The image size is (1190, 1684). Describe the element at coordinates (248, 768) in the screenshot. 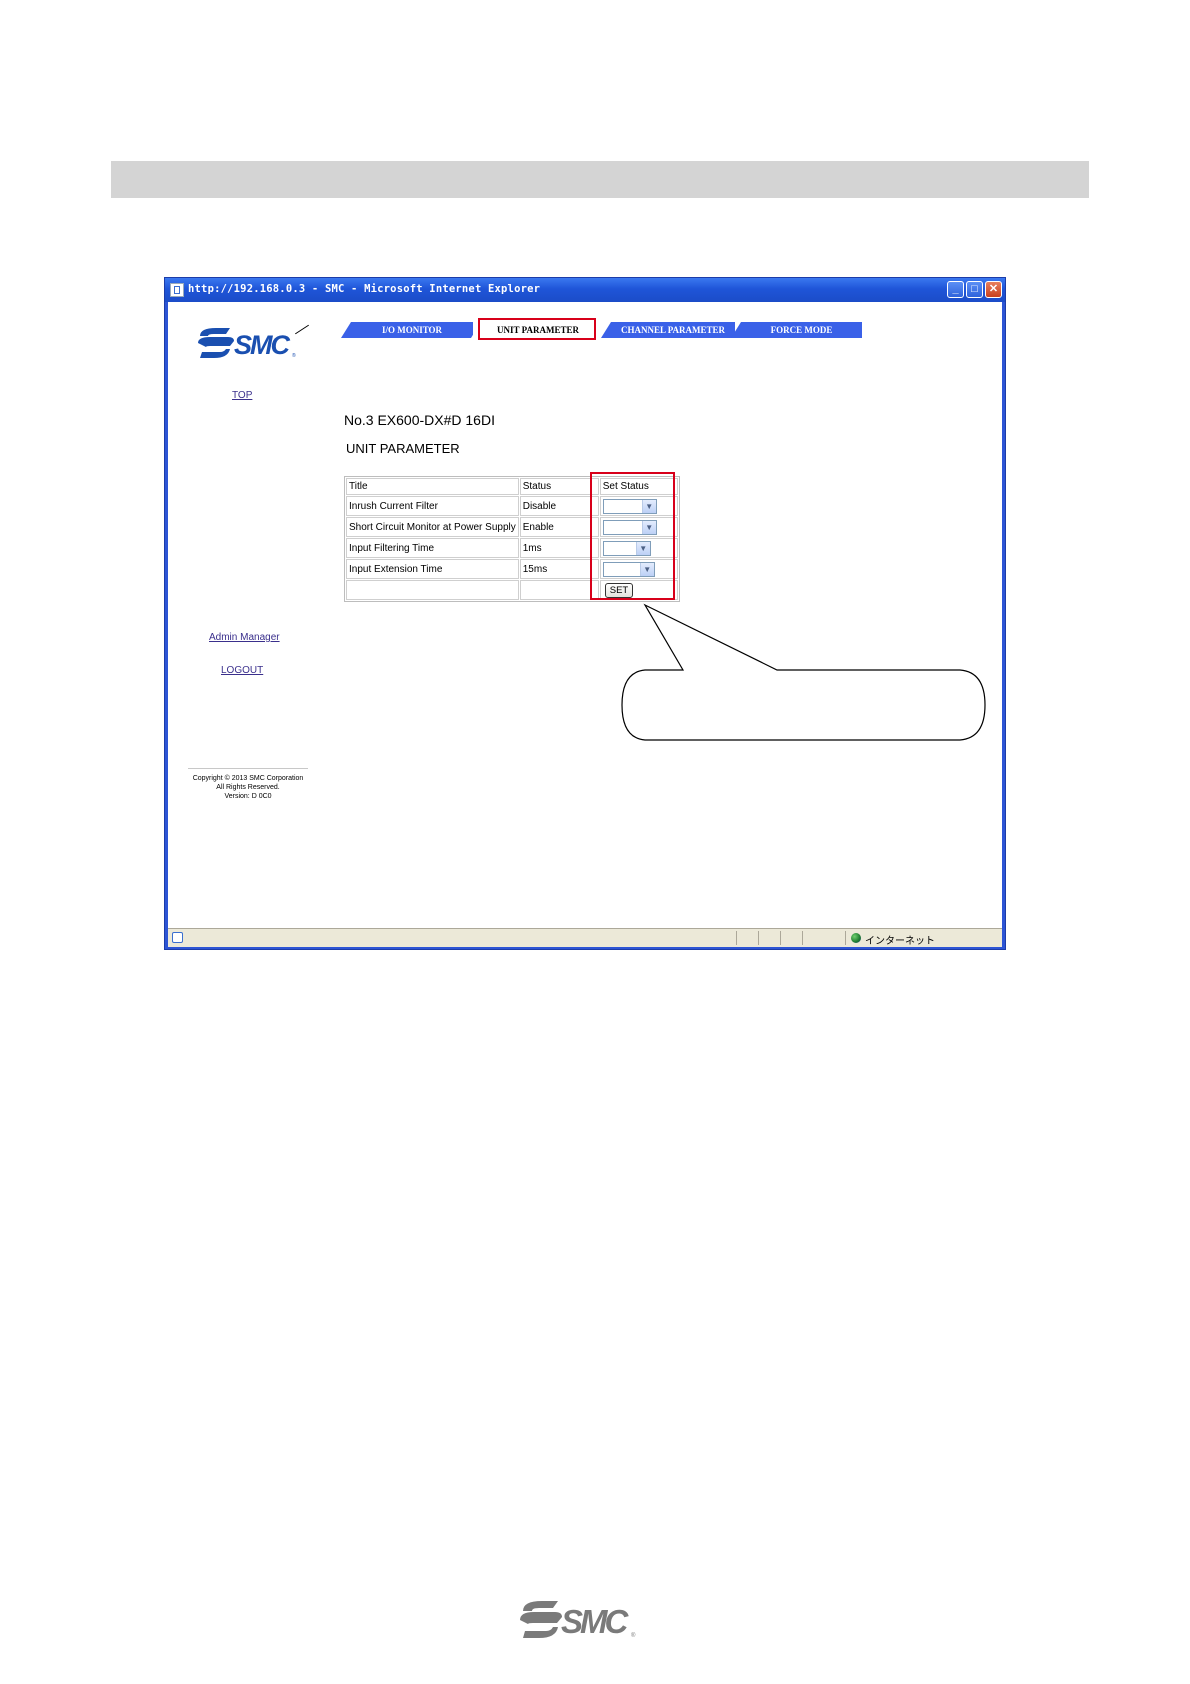

I see `sidebar-divider` at that location.